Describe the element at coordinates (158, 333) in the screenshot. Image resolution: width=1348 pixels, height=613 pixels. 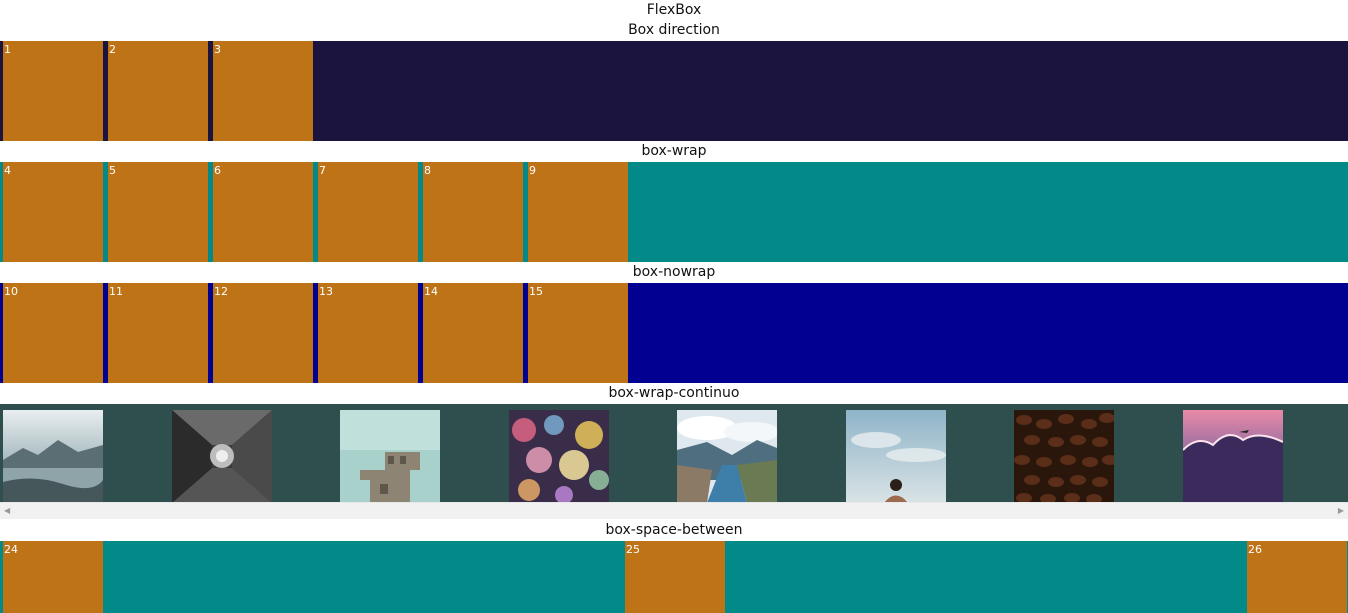
I see `flex-box: 11` at that location.